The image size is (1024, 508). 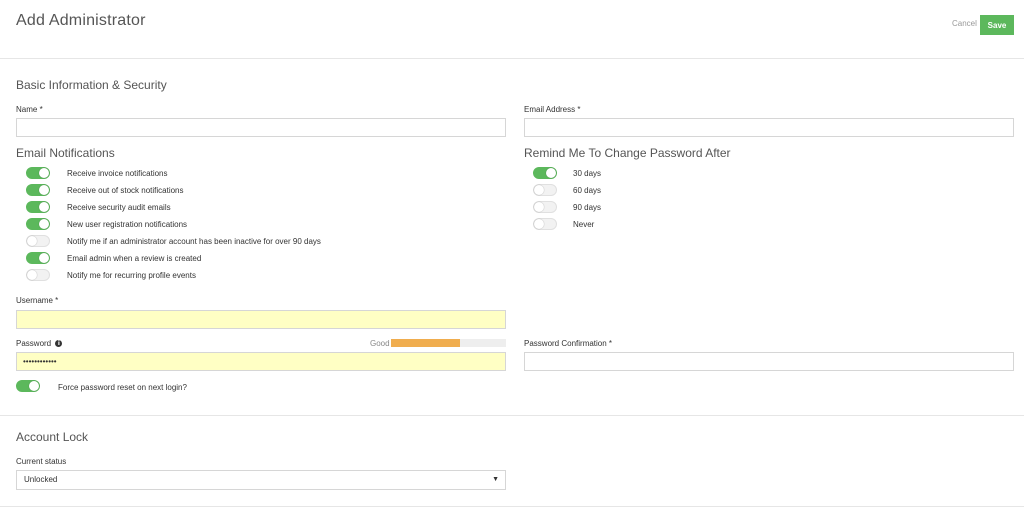 I want to click on cancel-button: Cancel, so click(x=964, y=23).